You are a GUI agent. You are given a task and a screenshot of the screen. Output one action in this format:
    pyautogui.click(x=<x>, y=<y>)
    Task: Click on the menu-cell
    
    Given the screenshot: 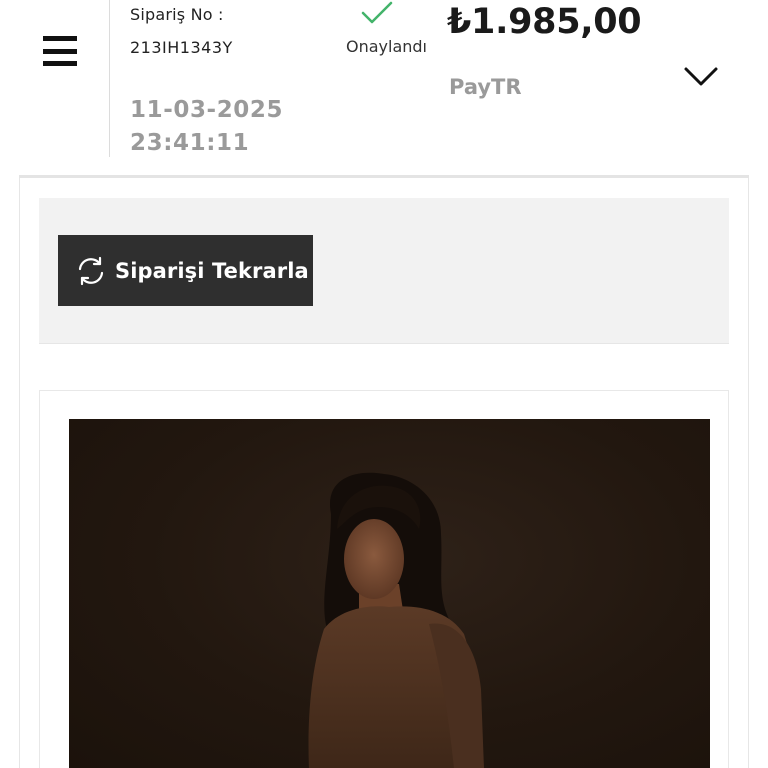 What is the action you would take?
    pyautogui.click(x=64, y=80)
    